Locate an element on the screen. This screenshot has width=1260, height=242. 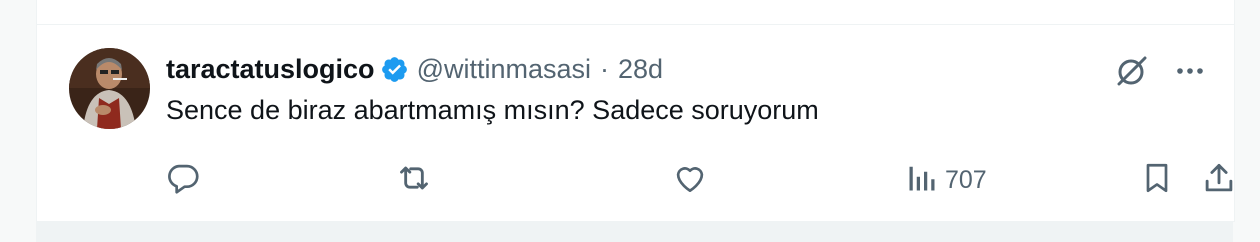
verified-badge-icon is located at coordinates (394, 69).